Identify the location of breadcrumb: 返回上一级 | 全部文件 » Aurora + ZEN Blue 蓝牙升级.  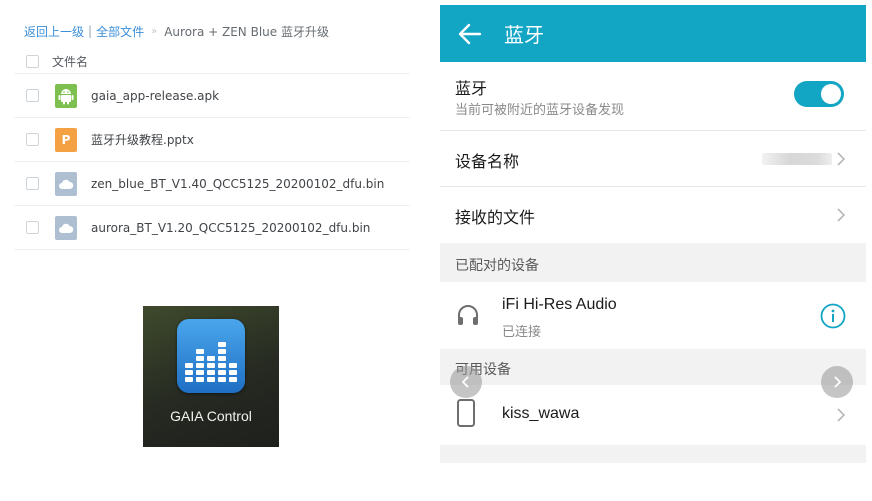
(212, 31).